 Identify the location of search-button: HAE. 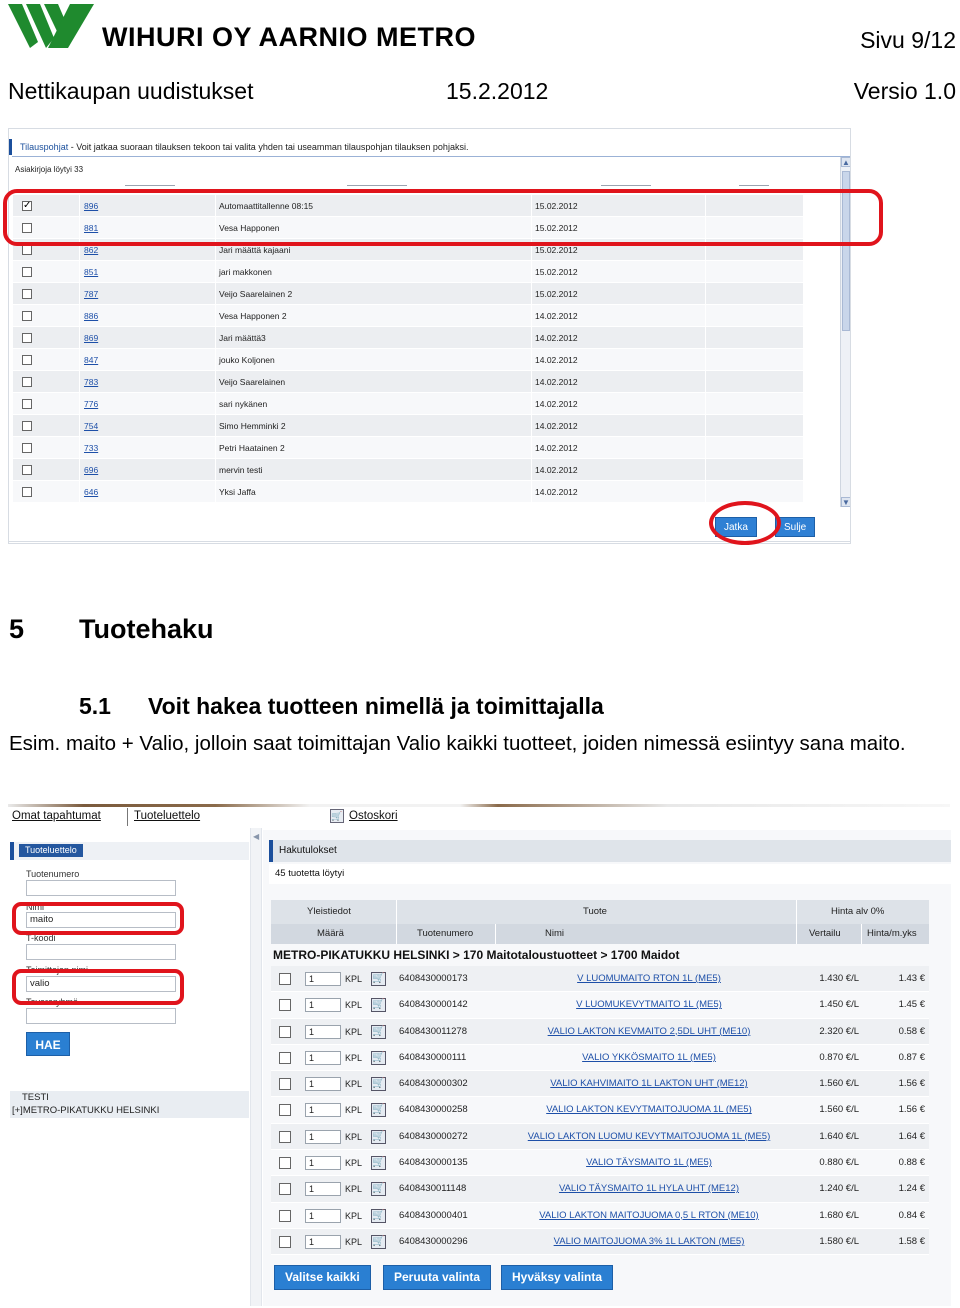
(48, 1044).